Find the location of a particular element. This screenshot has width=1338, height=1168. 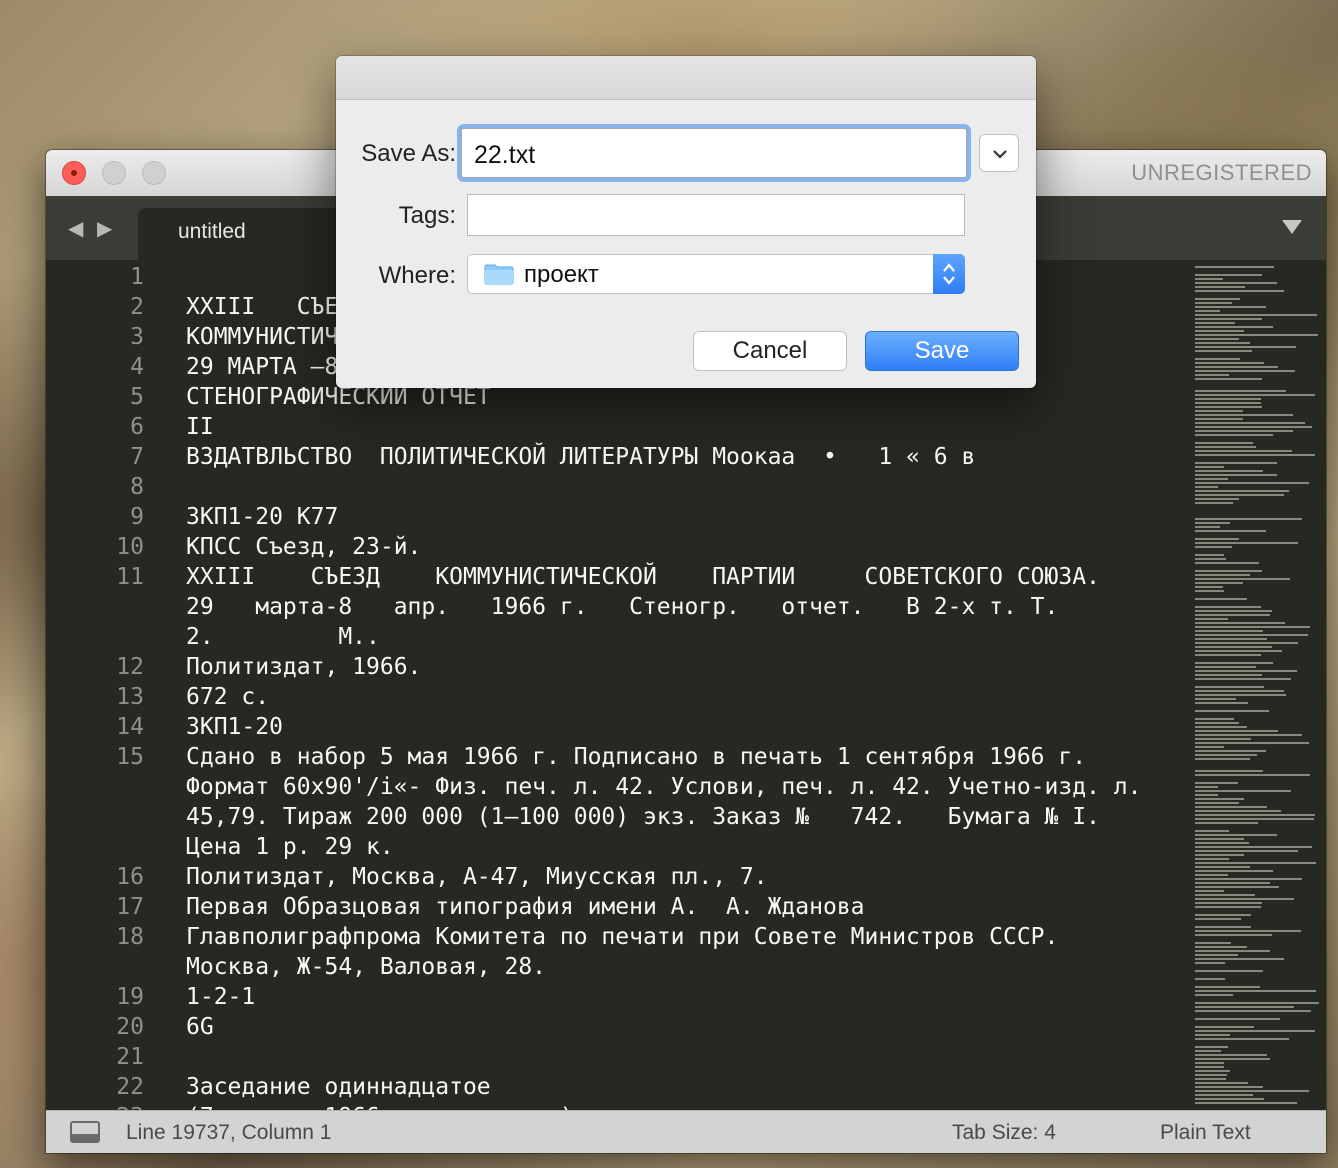

line-number: 1 is located at coordinates (137, 277).